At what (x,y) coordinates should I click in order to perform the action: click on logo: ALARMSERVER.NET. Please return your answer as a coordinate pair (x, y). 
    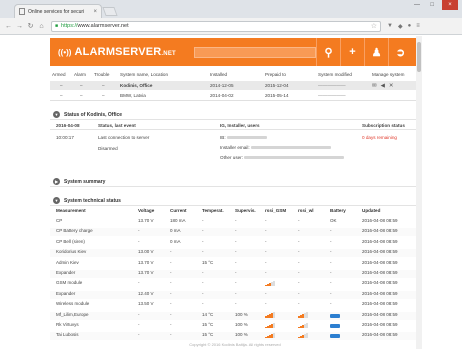
    Looking at the image, I should click on (124, 52).